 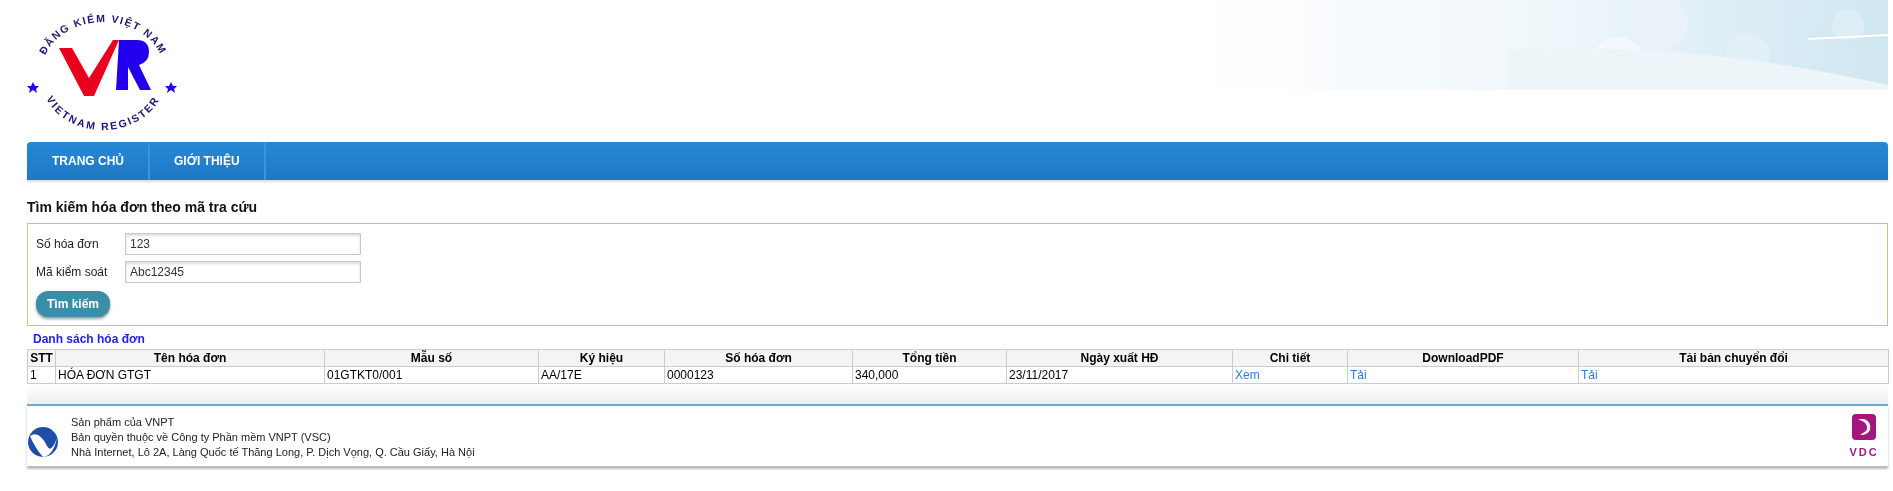 What do you see at coordinates (929, 358) in the screenshot?
I see `column-header: Tổng tiền` at bounding box center [929, 358].